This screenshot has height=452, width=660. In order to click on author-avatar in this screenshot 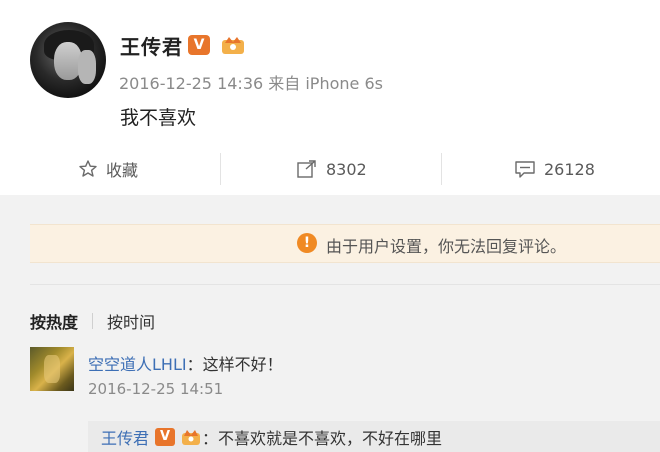, I will do `click(68, 60)`.